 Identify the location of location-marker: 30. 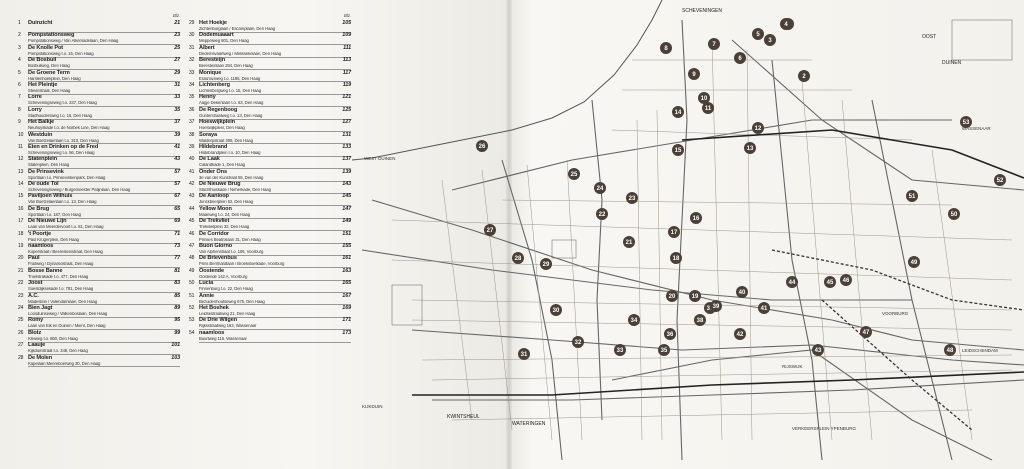
(556, 310).